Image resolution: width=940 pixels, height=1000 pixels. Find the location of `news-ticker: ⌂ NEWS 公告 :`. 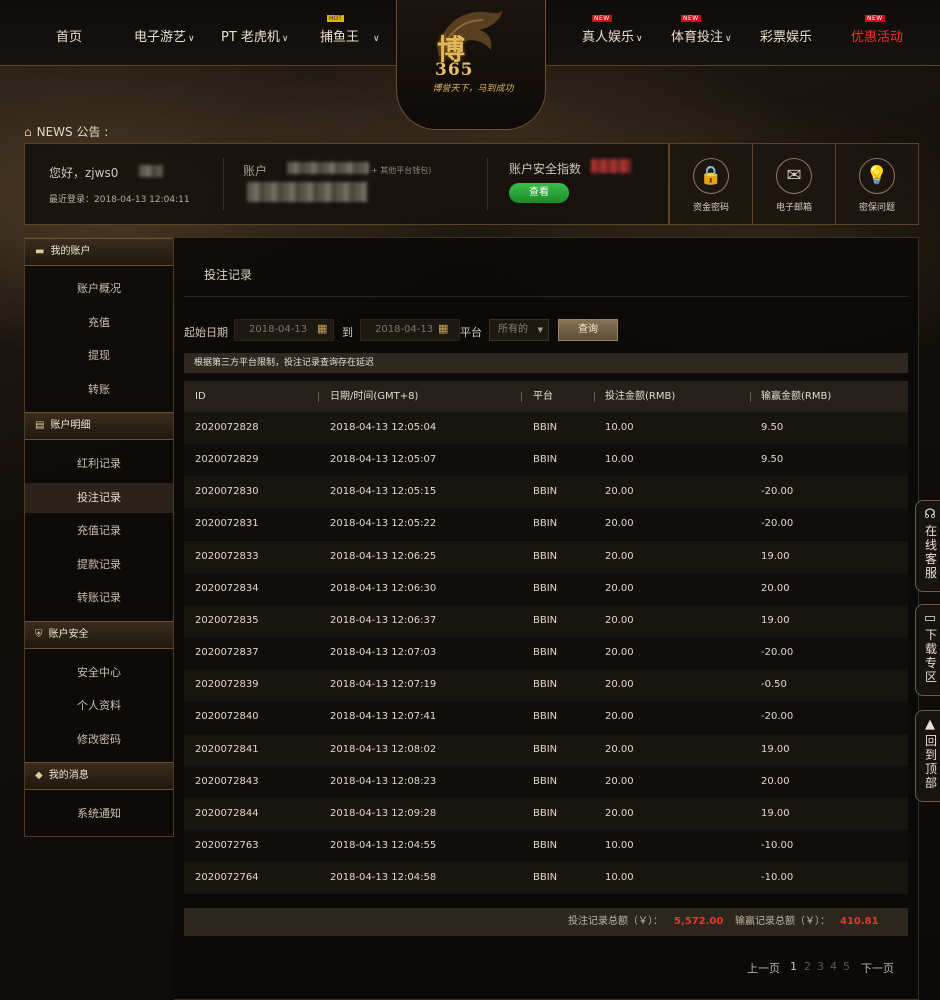

news-ticker: ⌂ NEWS 公告 : is located at coordinates (66, 131).